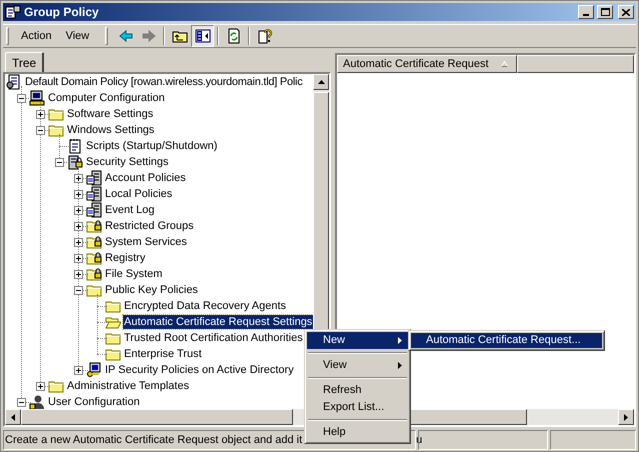 This screenshot has height=452, width=639. What do you see at coordinates (145, 178) in the screenshot?
I see `tree-item: Account Policies` at bounding box center [145, 178].